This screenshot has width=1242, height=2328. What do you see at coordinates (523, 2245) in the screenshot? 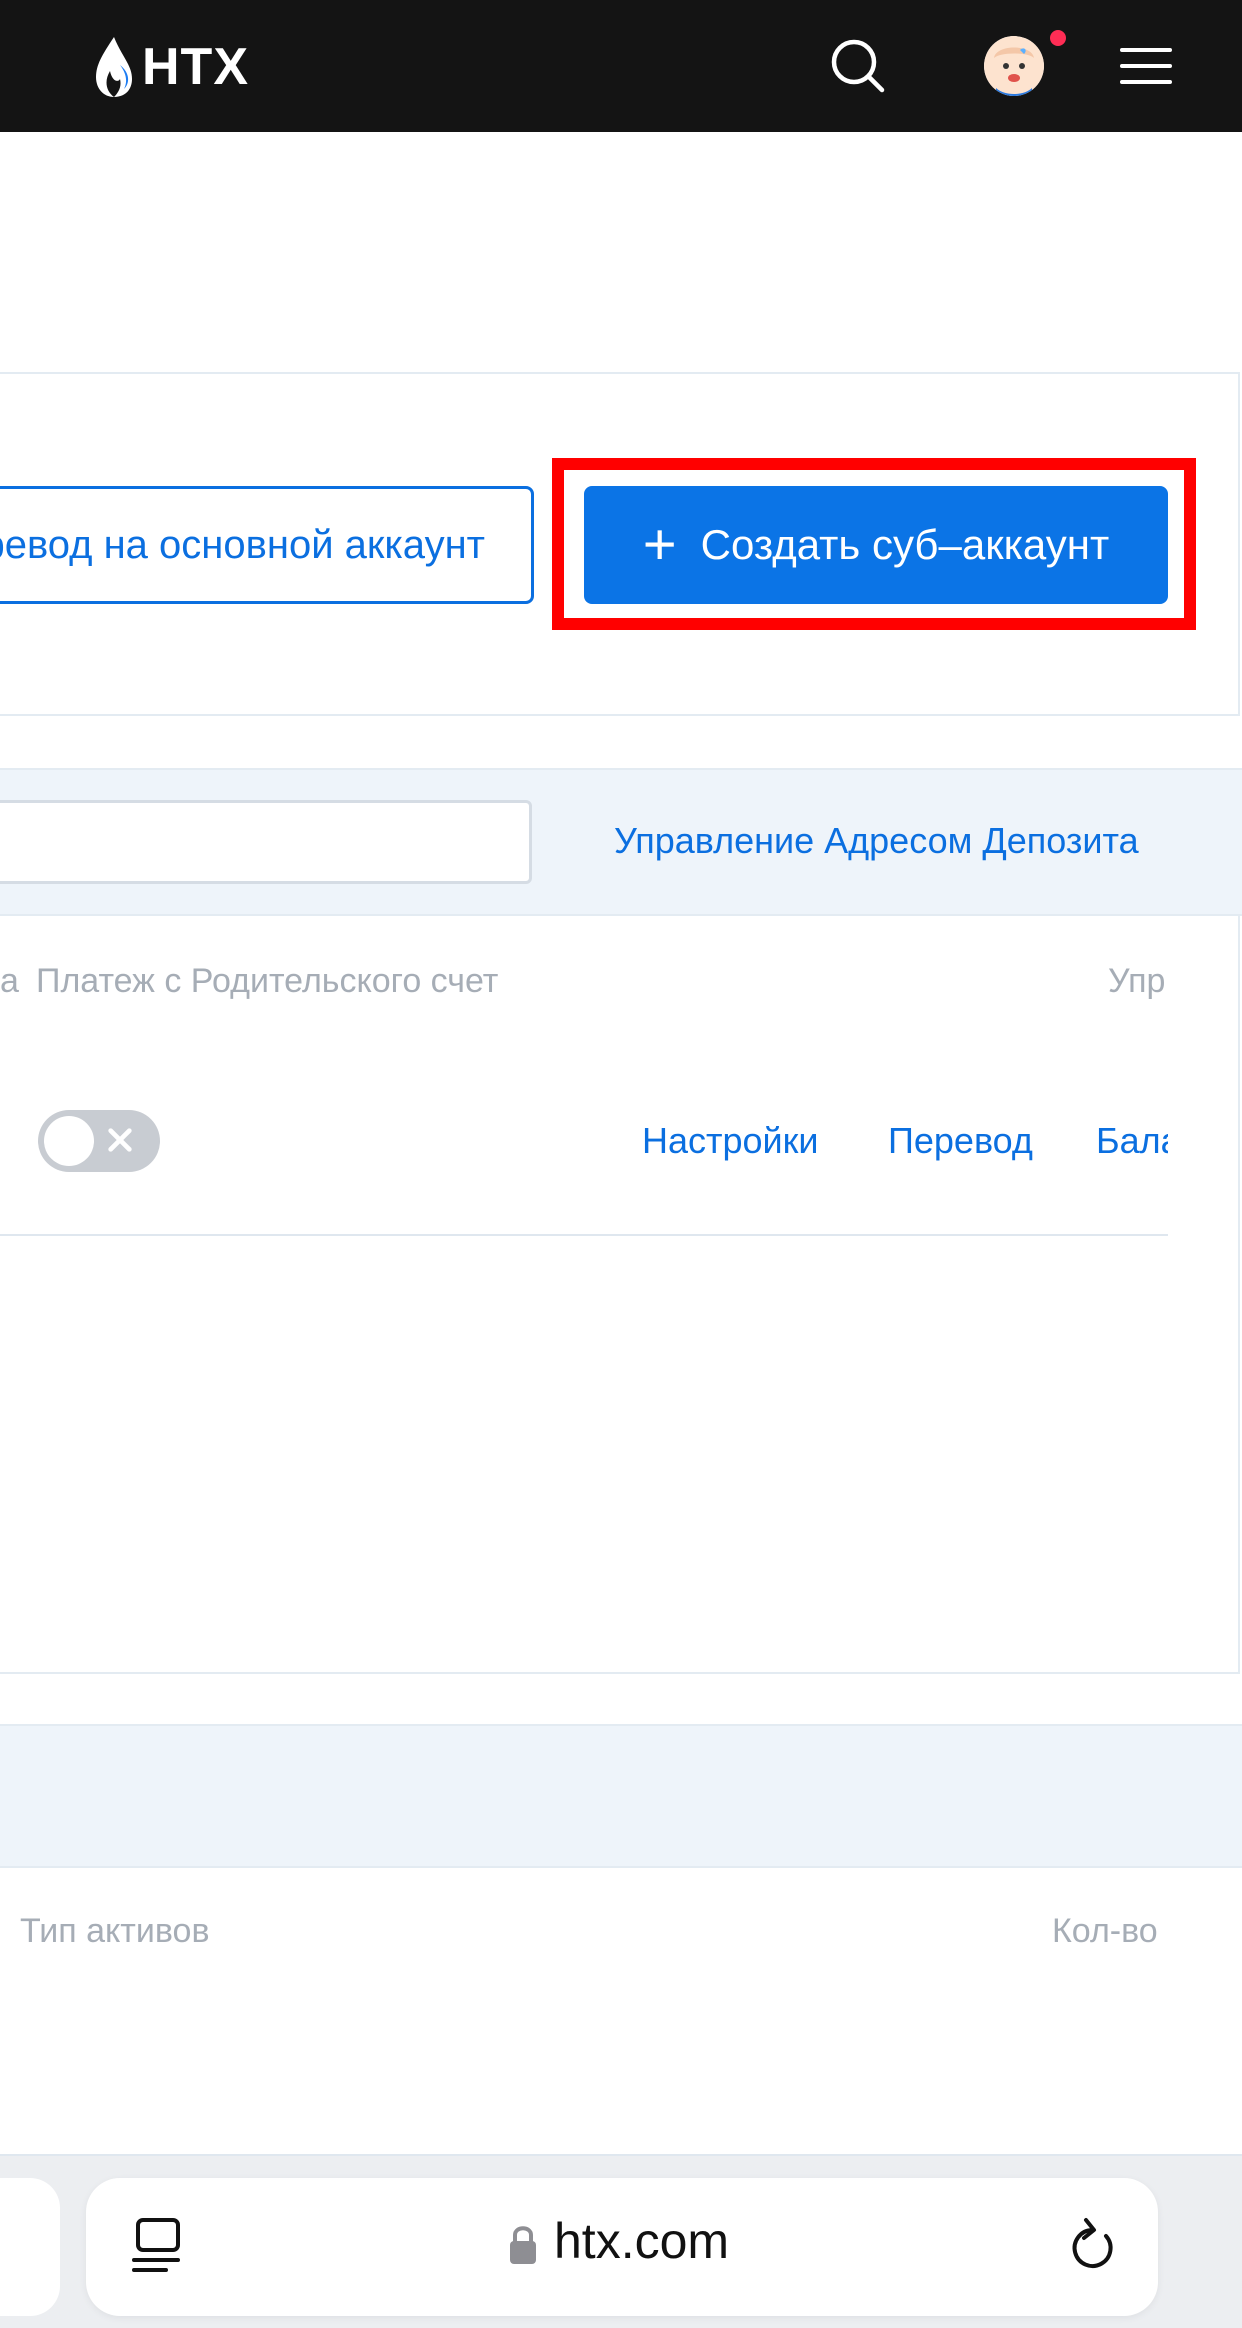
I see `lock-icon` at bounding box center [523, 2245].